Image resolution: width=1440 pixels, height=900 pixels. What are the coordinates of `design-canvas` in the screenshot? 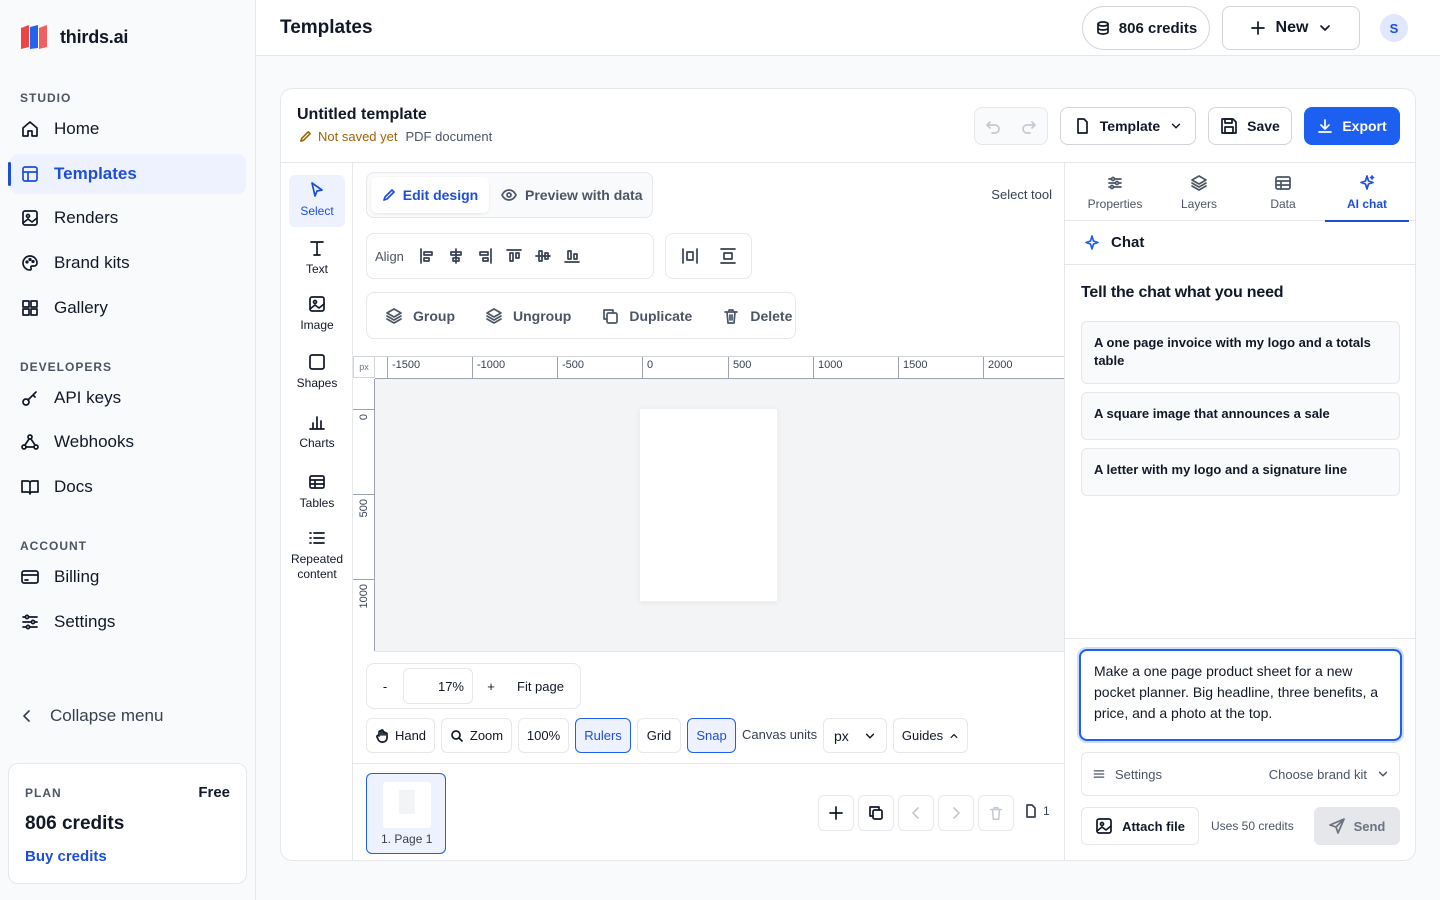 It's located at (719, 515).